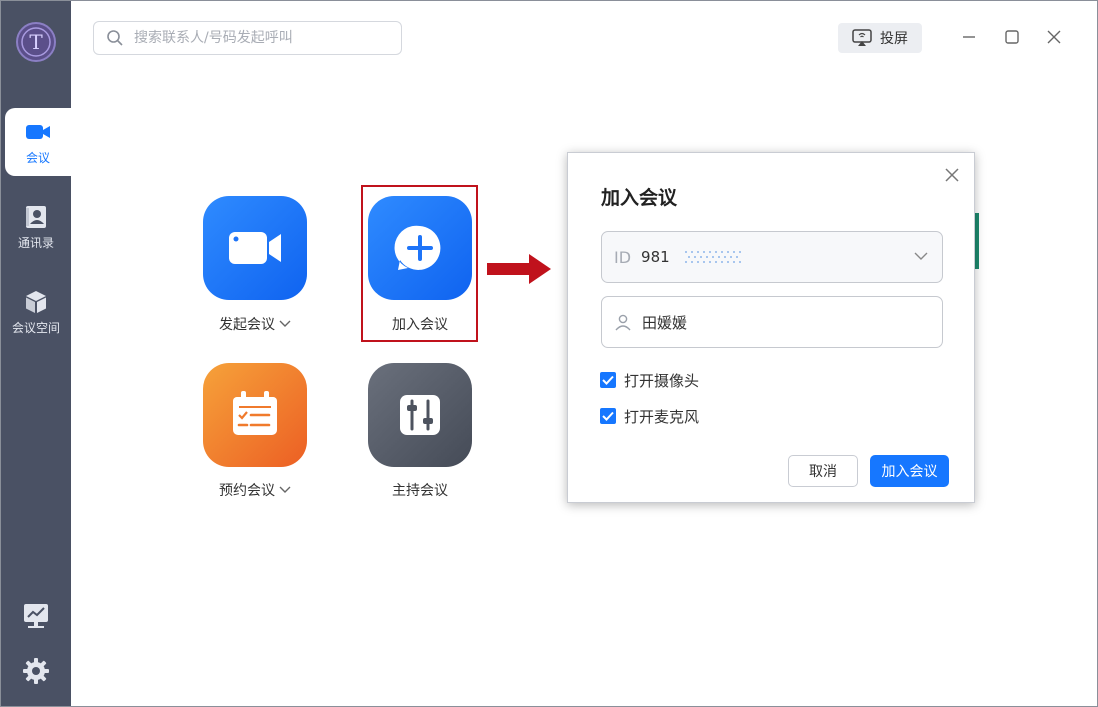  I want to click on sidebar-item-meeting-space: 会议空间, so click(36, 312).